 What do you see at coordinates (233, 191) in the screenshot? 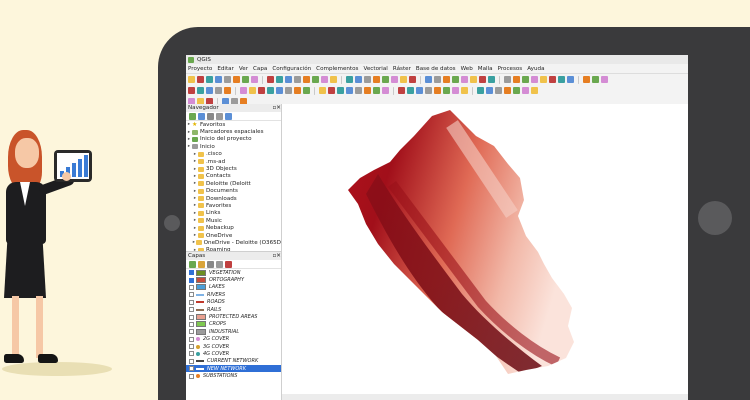
I see `browser-item: ▸ Documents` at bounding box center [233, 191].